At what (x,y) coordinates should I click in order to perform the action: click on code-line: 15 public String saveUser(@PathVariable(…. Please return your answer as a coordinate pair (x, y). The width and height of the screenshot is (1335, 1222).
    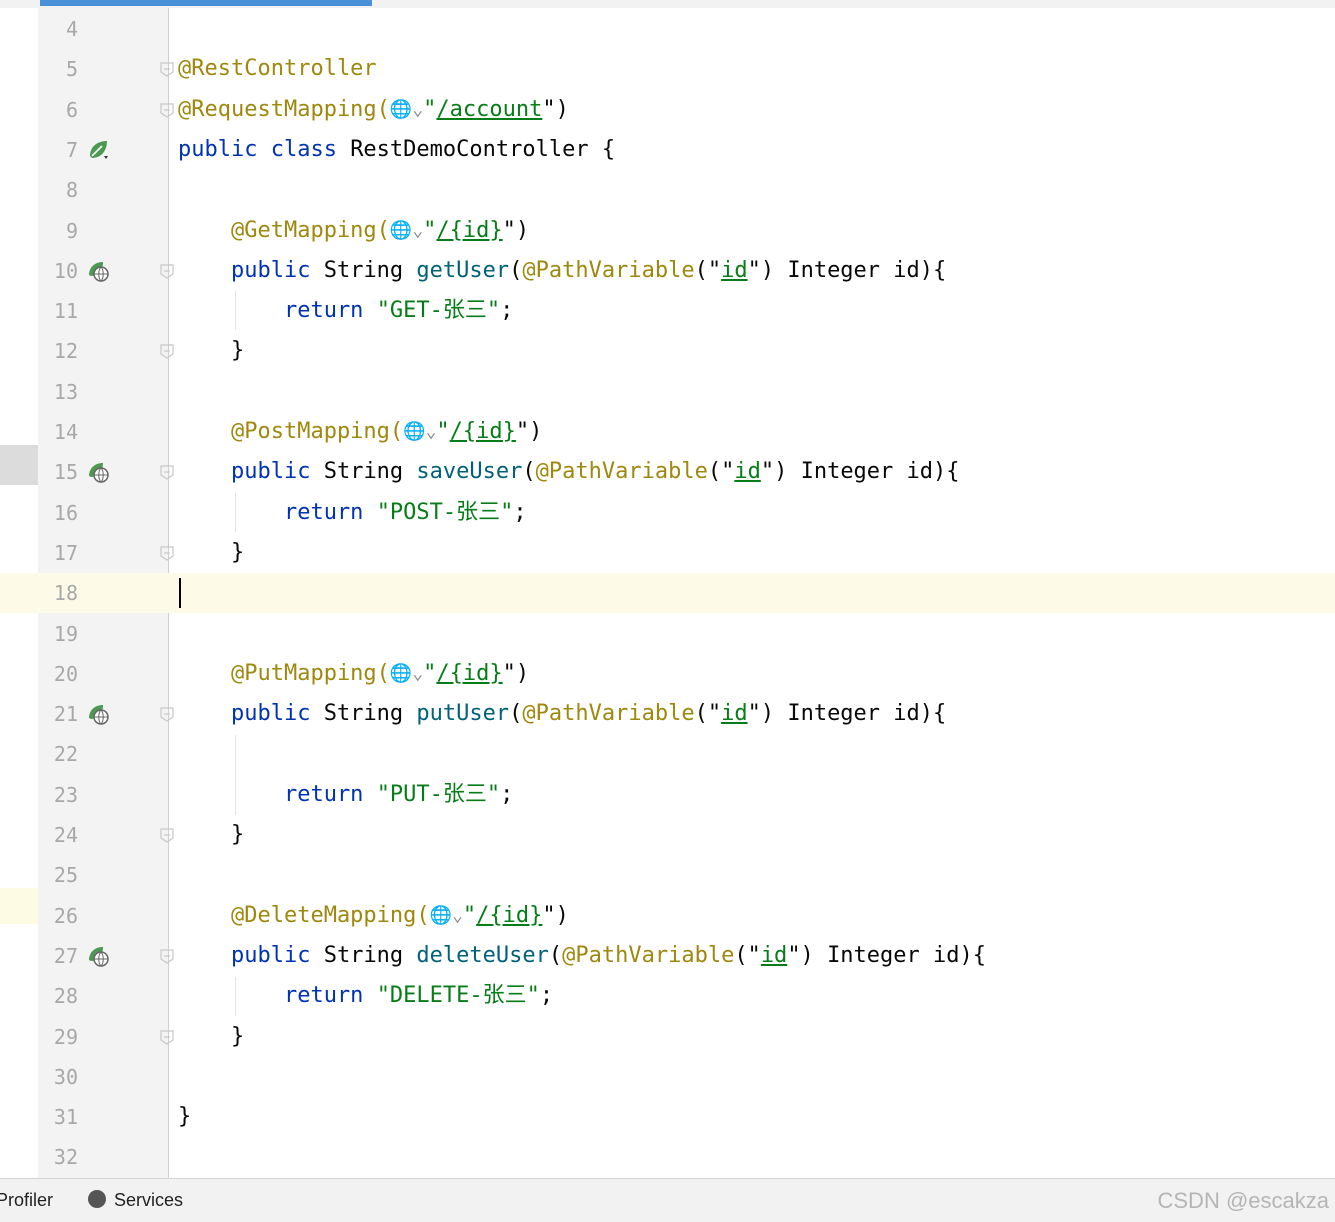
    Looking at the image, I should click on (667, 472).